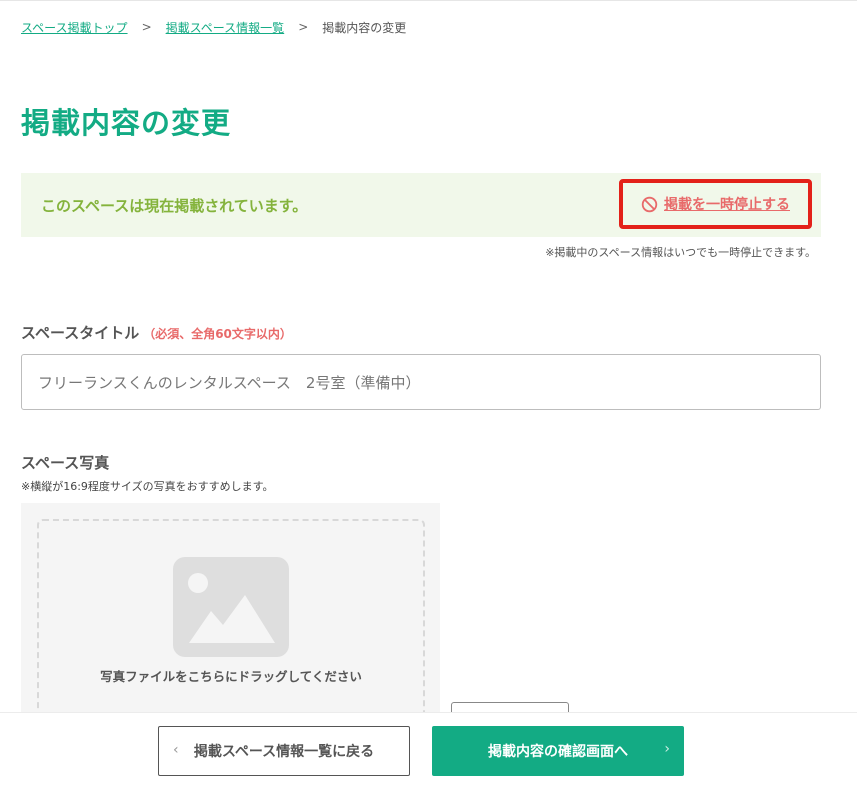  I want to click on breadcrumb-link-space-top: スペース掲載トップ, so click(74, 27).